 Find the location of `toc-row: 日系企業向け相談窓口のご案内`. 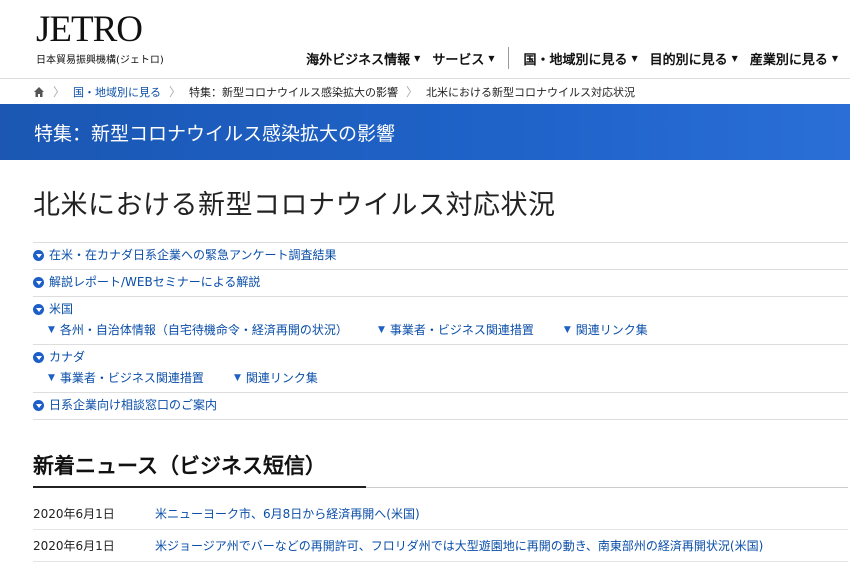

toc-row: 日系企業向け相談窓口のご案内 is located at coordinates (440, 406).